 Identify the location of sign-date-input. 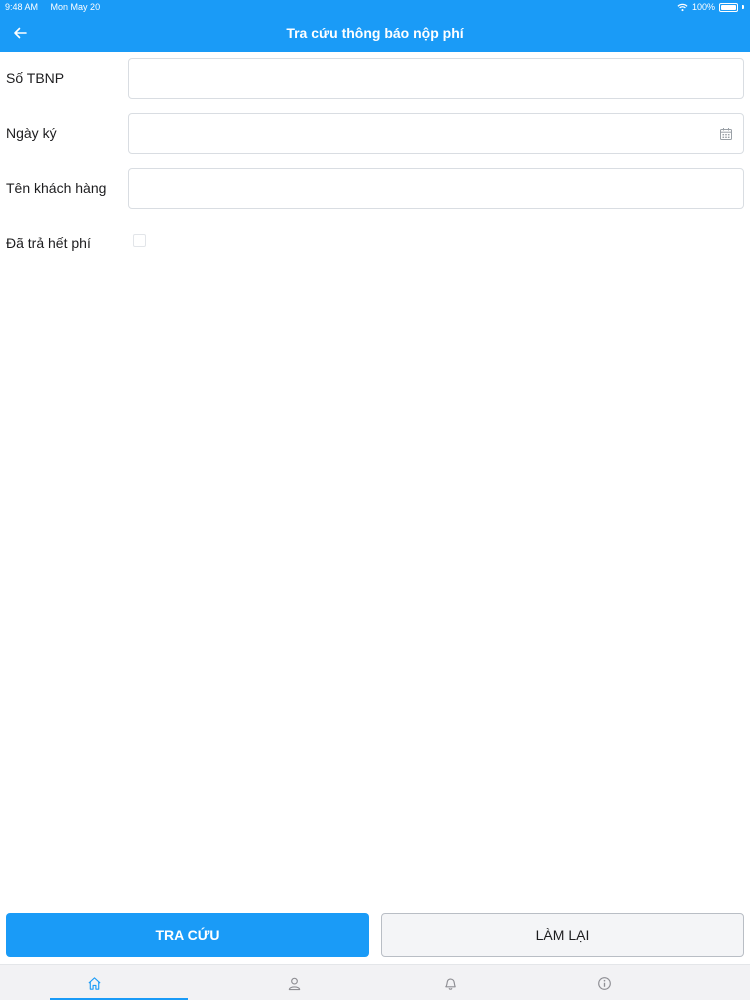
(436, 133).